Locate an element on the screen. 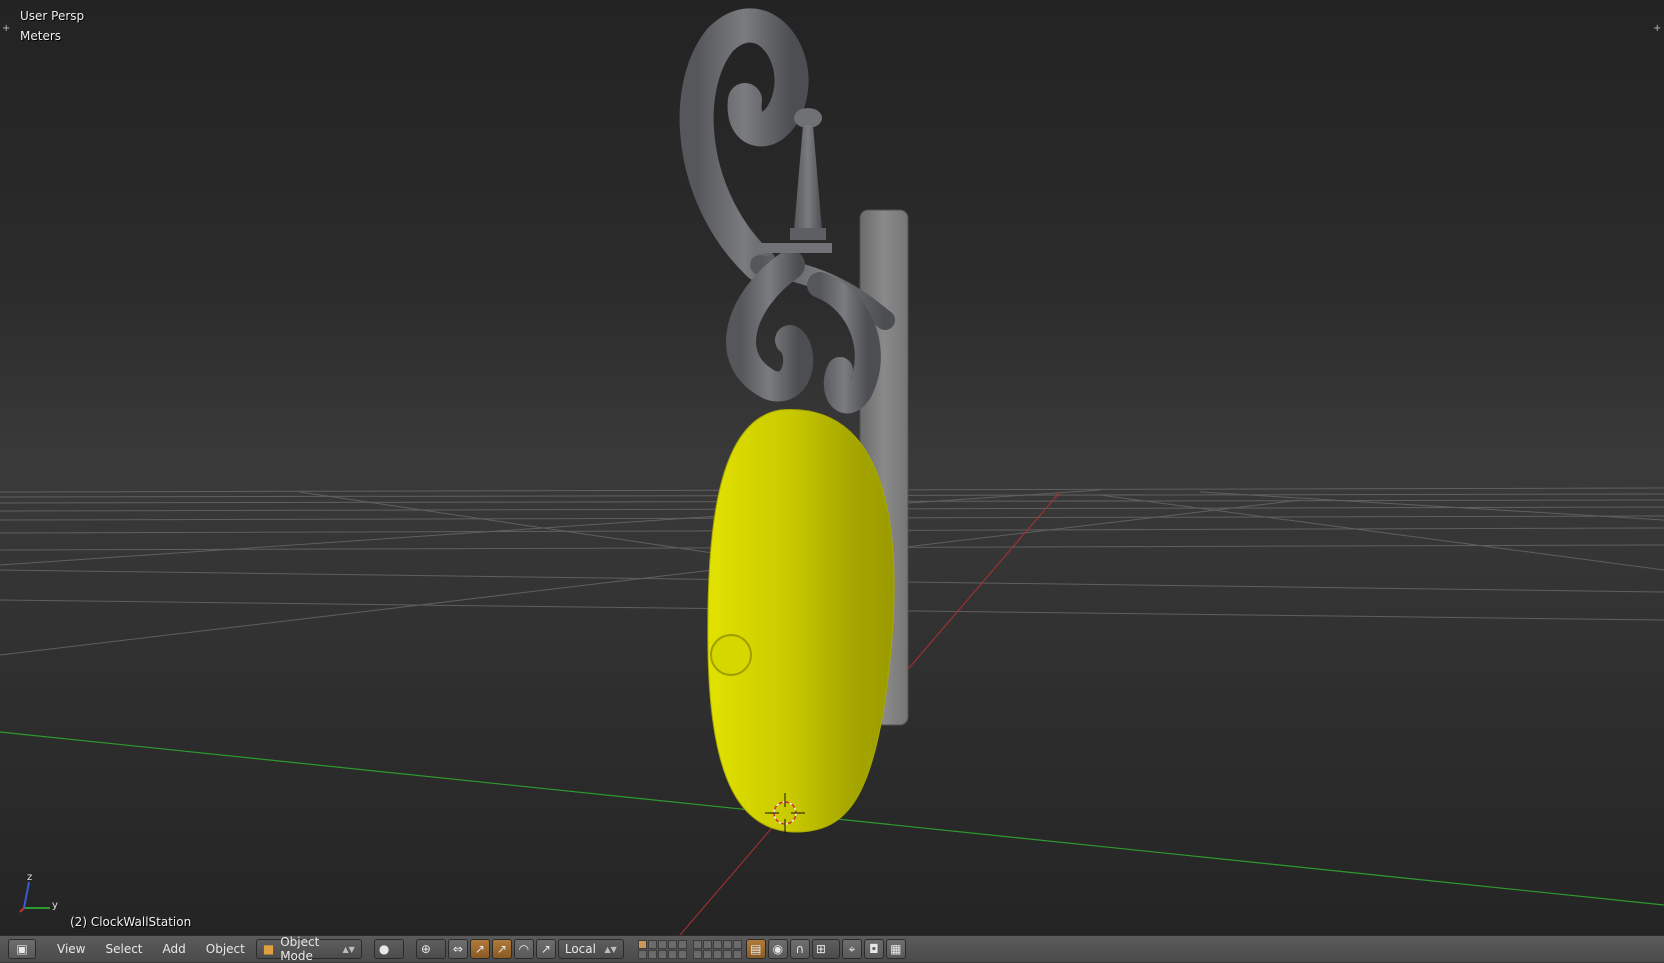 The height and width of the screenshot is (963, 1664). rotate-icon: ↗ is located at coordinates (501, 949).